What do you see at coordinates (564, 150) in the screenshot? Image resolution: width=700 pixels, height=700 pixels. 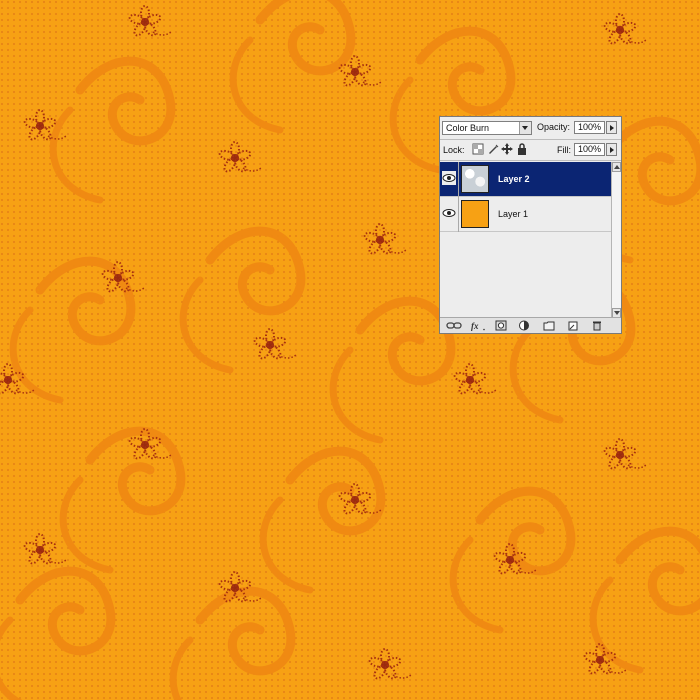 I see `fill-label: Fill:` at bounding box center [564, 150].